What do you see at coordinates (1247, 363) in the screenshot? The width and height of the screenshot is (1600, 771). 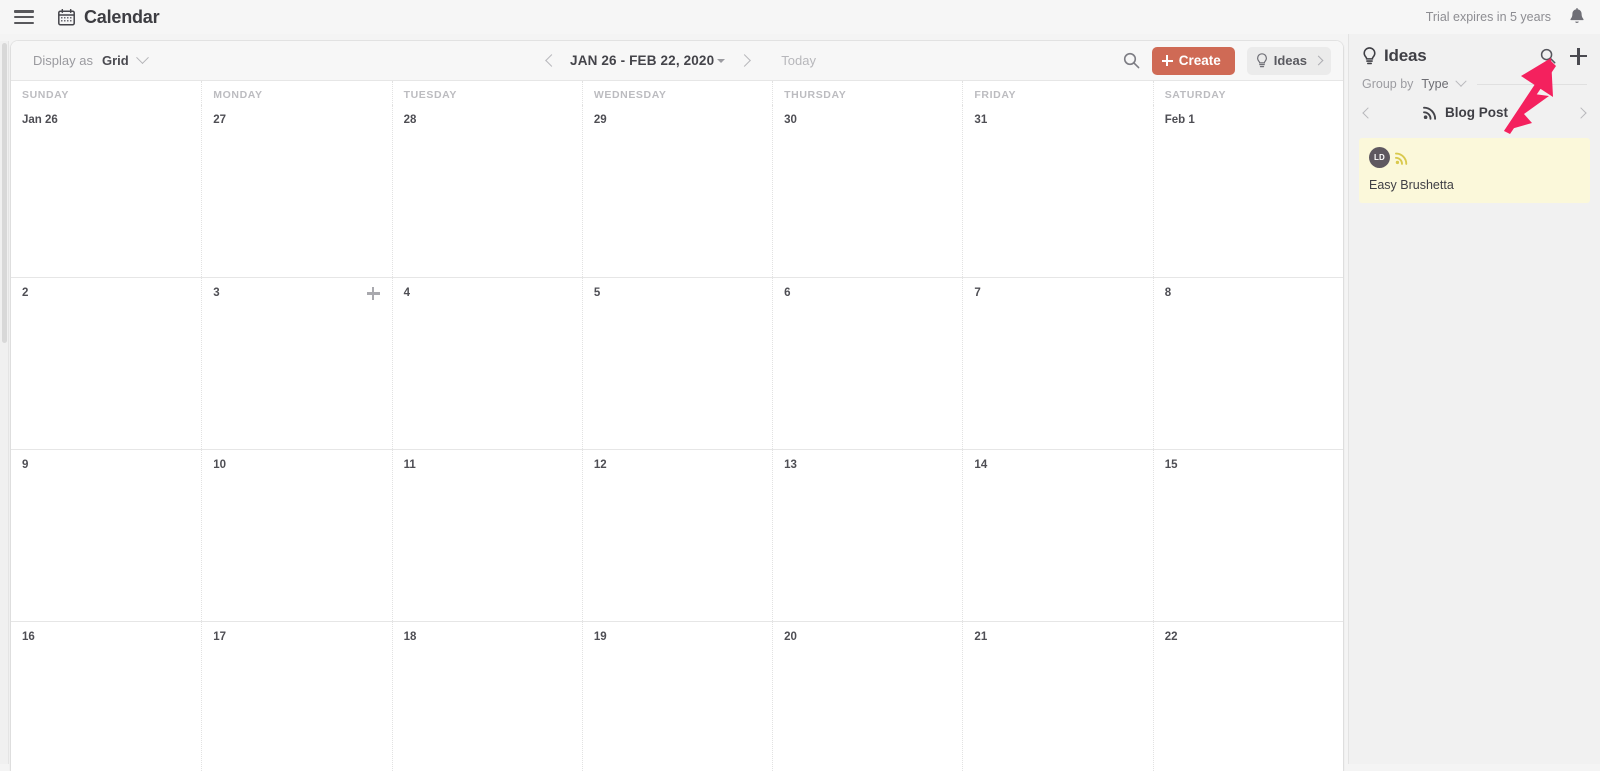 I see `calendar-day-cell: 8` at bounding box center [1247, 363].